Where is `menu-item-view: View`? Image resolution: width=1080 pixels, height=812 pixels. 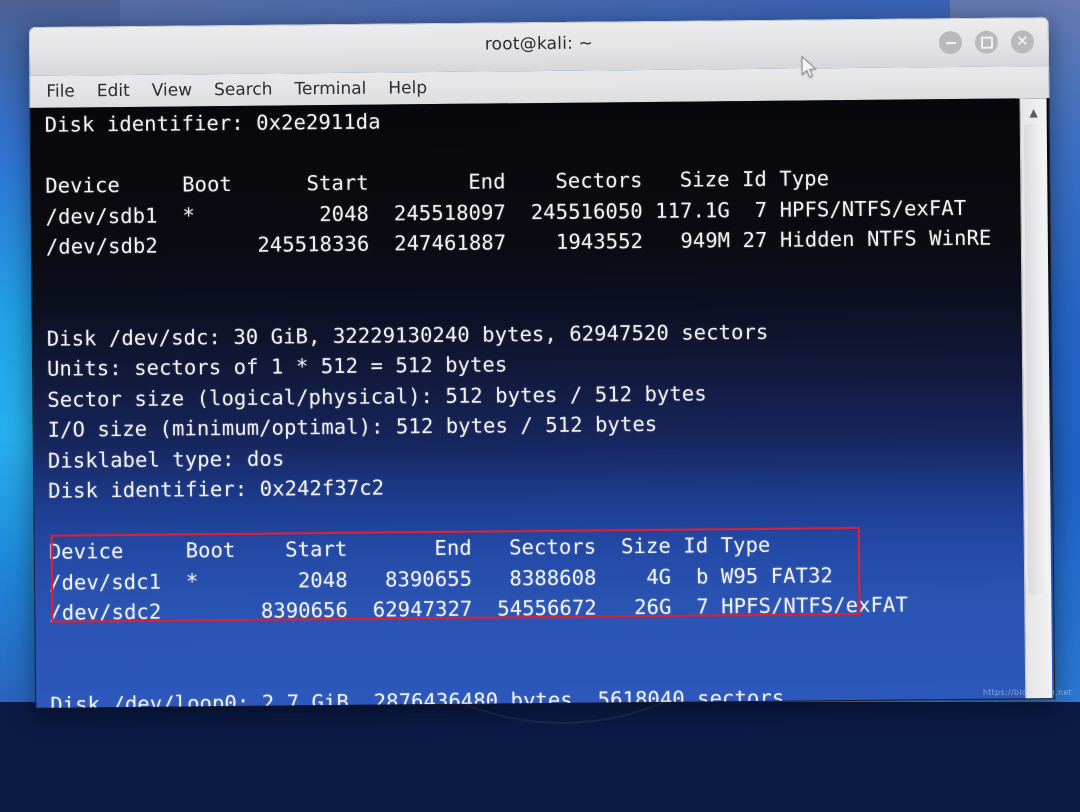
menu-item-view: View is located at coordinates (172, 90).